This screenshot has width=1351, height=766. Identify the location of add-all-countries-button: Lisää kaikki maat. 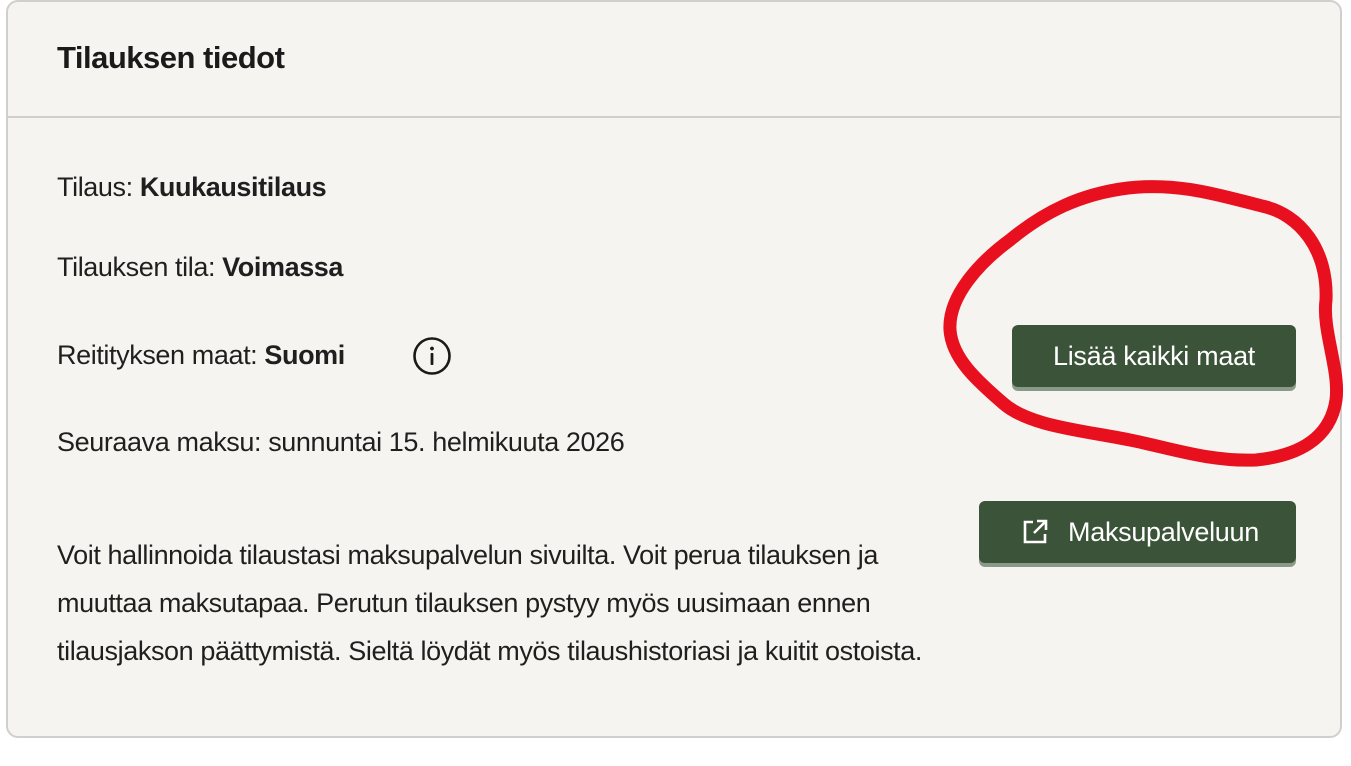
(1154, 356).